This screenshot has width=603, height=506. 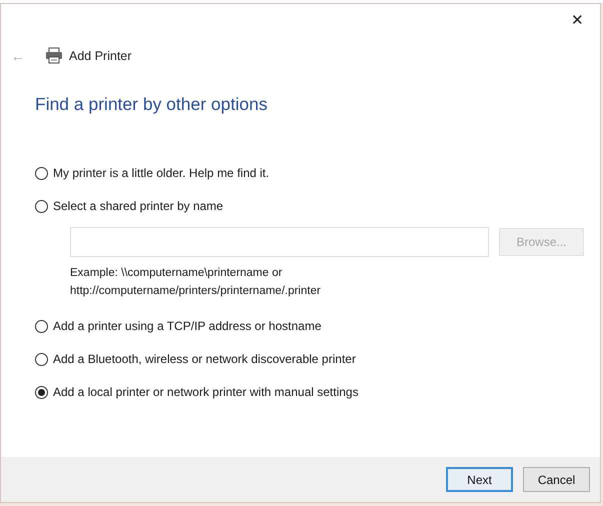 What do you see at coordinates (151, 104) in the screenshot?
I see `page-heading: Find a printer by other options` at bounding box center [151, 104].